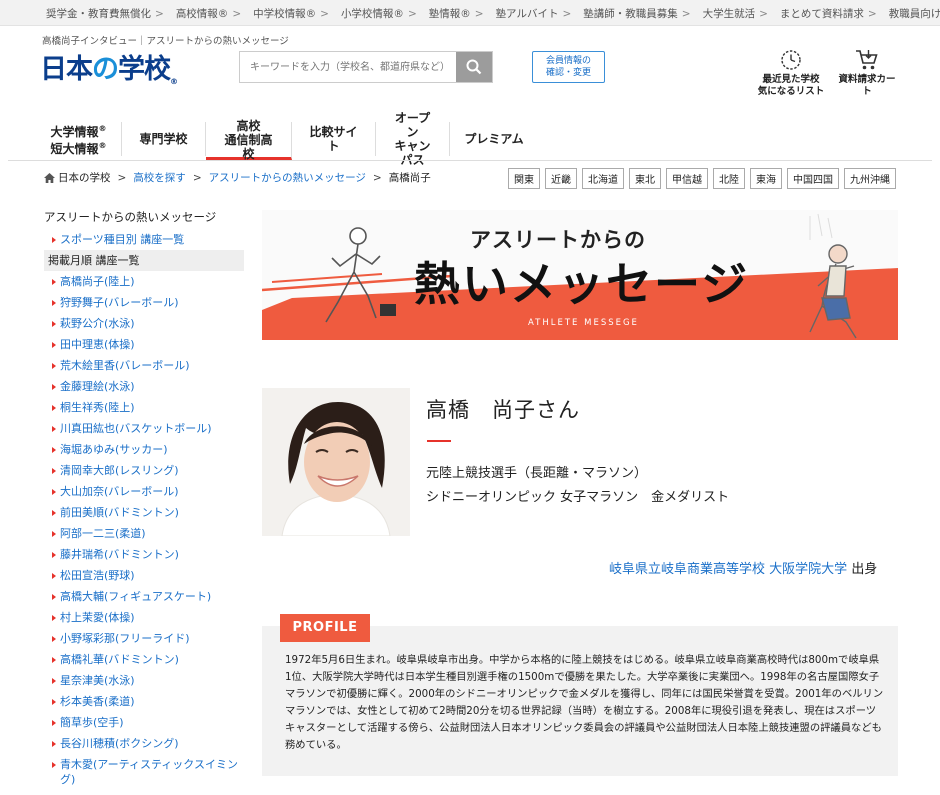 The height and width of the screenshot is (795, 940). Describe the element at coordinates (534, 13) in the screenshot. I see `topnav-item: 塾アルバイト >` at that location.